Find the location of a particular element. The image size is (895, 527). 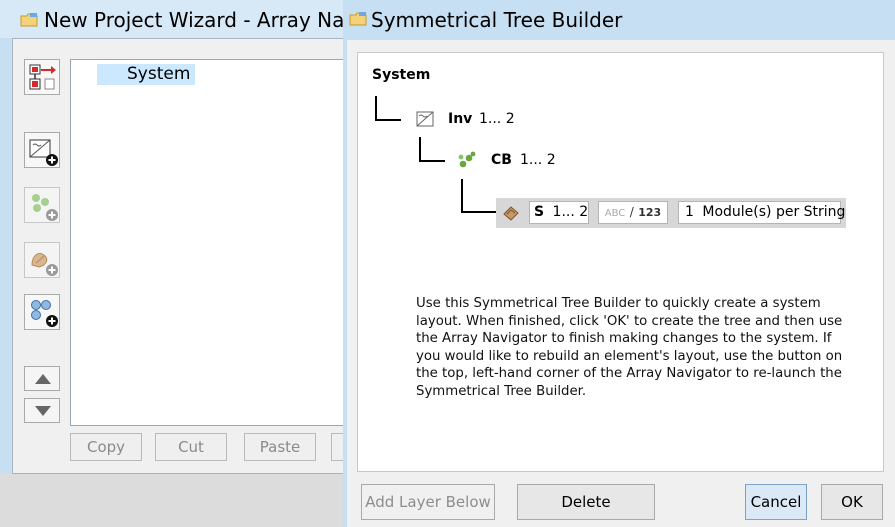

string-range-field: S 1... 2 is located at coordinates (559, 212).